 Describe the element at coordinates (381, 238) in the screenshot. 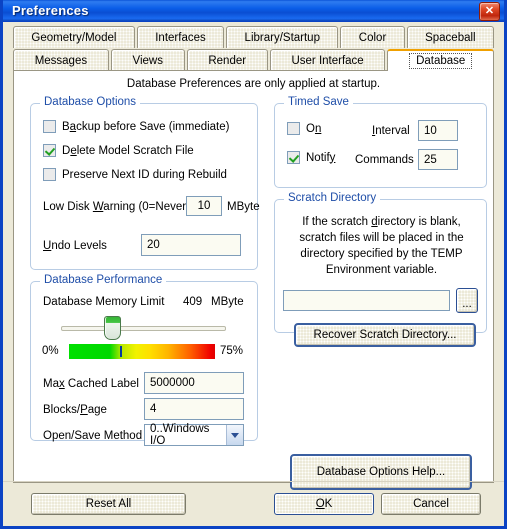

I see `scratch-note-line-2: scratch files will be placed in the` at that location.